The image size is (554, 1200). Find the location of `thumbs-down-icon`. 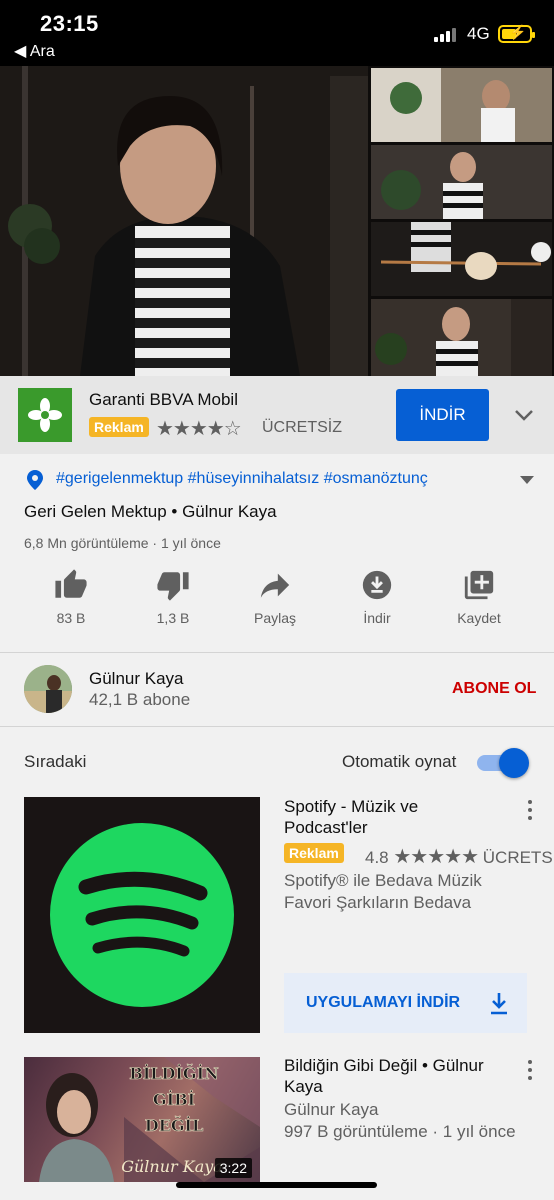

thumbs-down-icon is located at coordinates (173, 586).